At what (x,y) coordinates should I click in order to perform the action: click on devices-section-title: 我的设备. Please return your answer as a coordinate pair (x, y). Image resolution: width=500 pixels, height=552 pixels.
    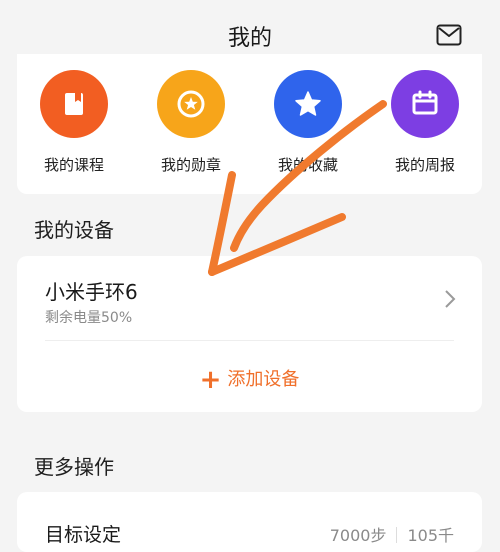
    Looking at the image, I should click on (74, 230).